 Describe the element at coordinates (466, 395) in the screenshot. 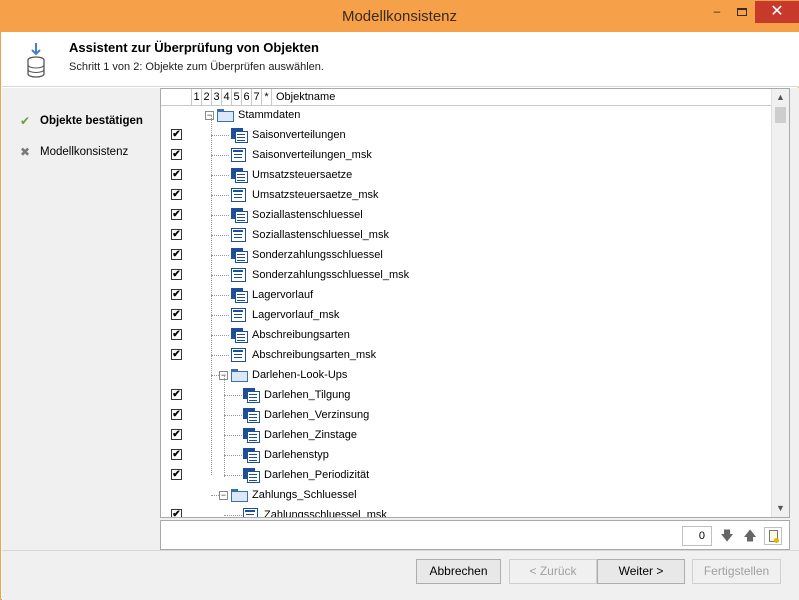

I see `table-row: ✔ Darlehen_Tilgung` at that location.